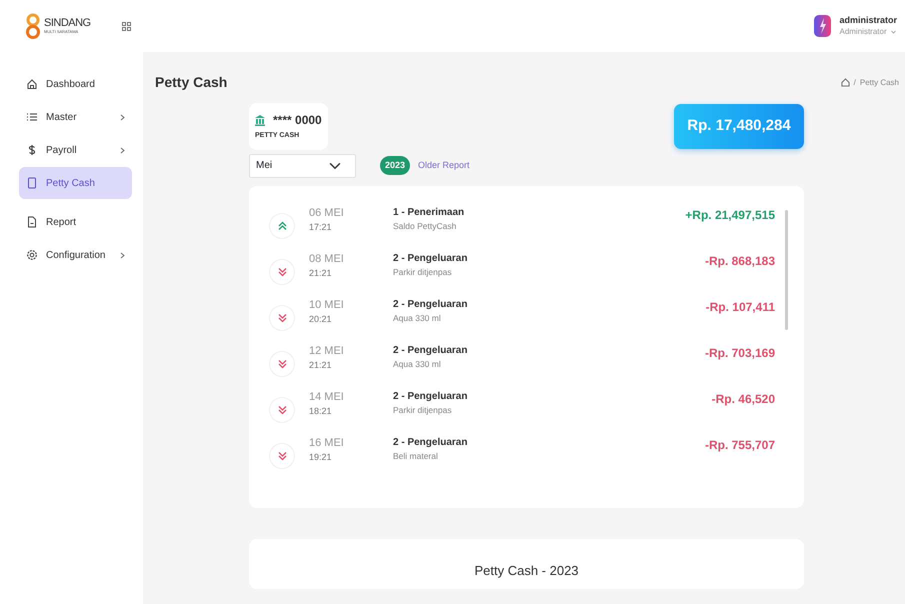  What do you see at coordinates (739, 261) in the screenshot?
I see `transaction-amount: -Rp. 868,183` at bounding box center [739, 261].